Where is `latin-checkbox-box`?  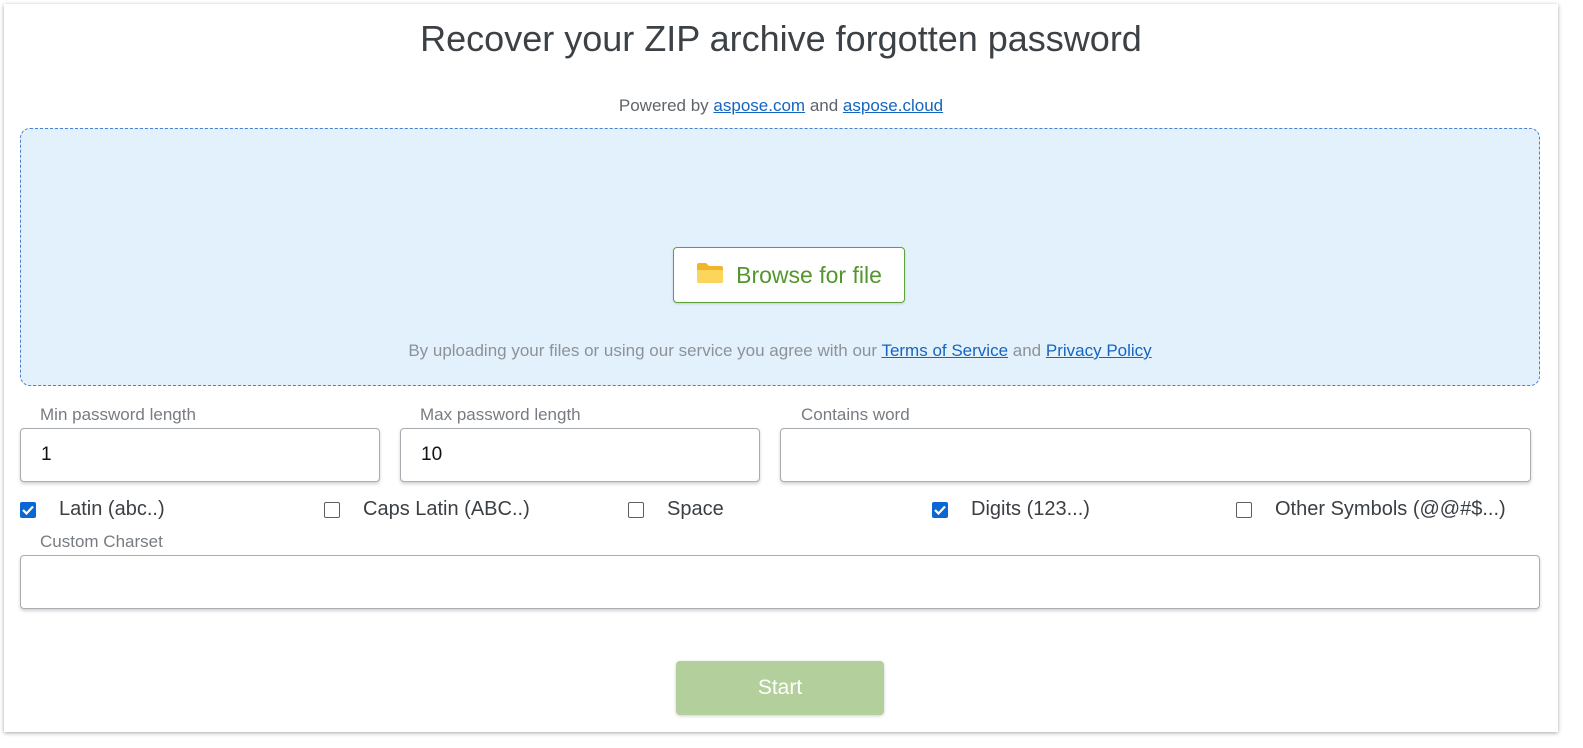 latin-checkbox-box is located at coordinates (28, 509).